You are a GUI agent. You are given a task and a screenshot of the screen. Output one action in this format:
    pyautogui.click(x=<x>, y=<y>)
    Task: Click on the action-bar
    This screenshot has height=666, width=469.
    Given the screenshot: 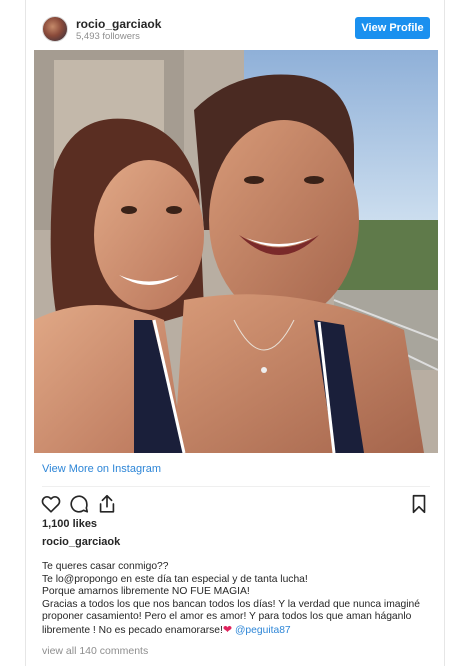 What is the action you would take?
    pyautogui.click(x=236, y=504)
    